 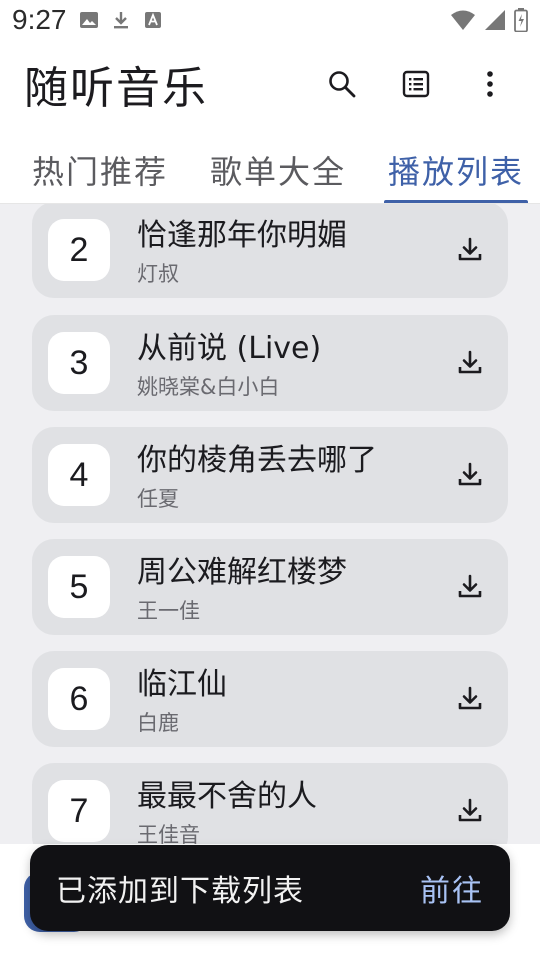 What do you see at coordinates (153, 20) in the screenshot?
I see `text-a-icon` at bounding box center [153, 20].